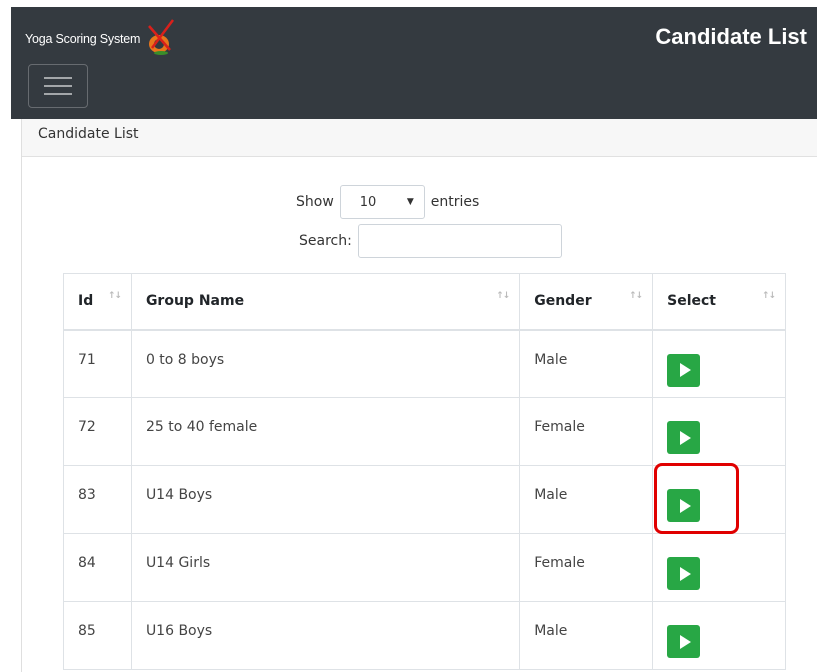  What do you see at coordinates (58, 86) in the screenshot?
I see `navbar-toggle-button` at bounding box center [58, 86].